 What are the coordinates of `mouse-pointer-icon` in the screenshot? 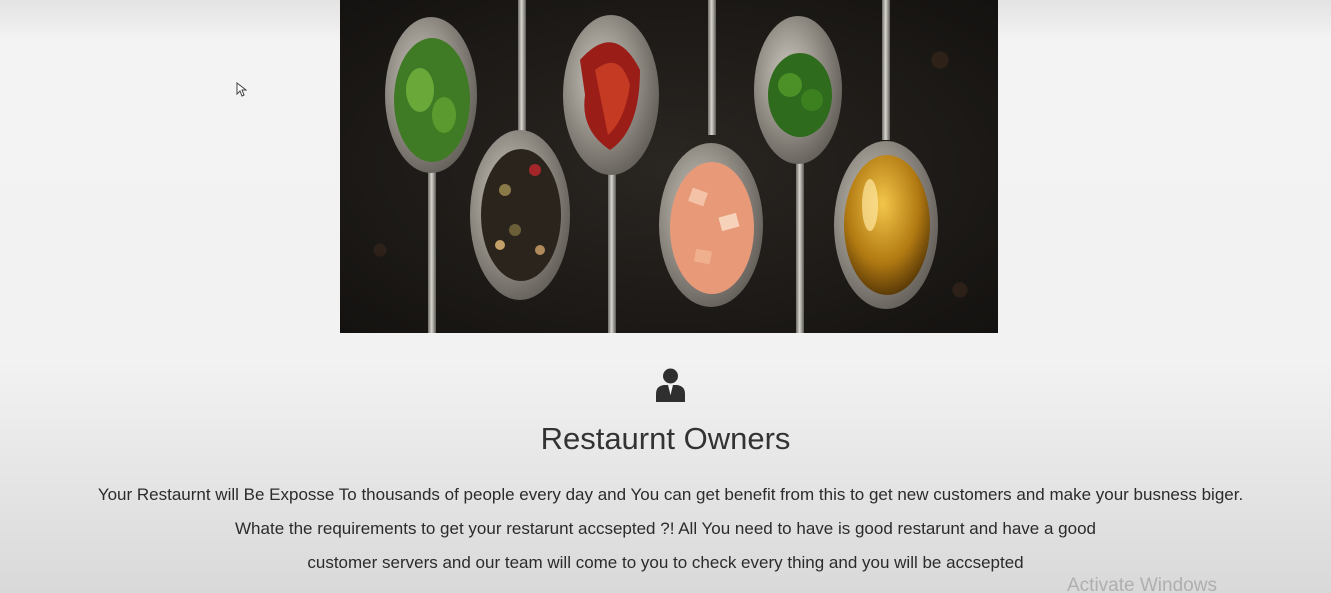 It's located at (241, 89).